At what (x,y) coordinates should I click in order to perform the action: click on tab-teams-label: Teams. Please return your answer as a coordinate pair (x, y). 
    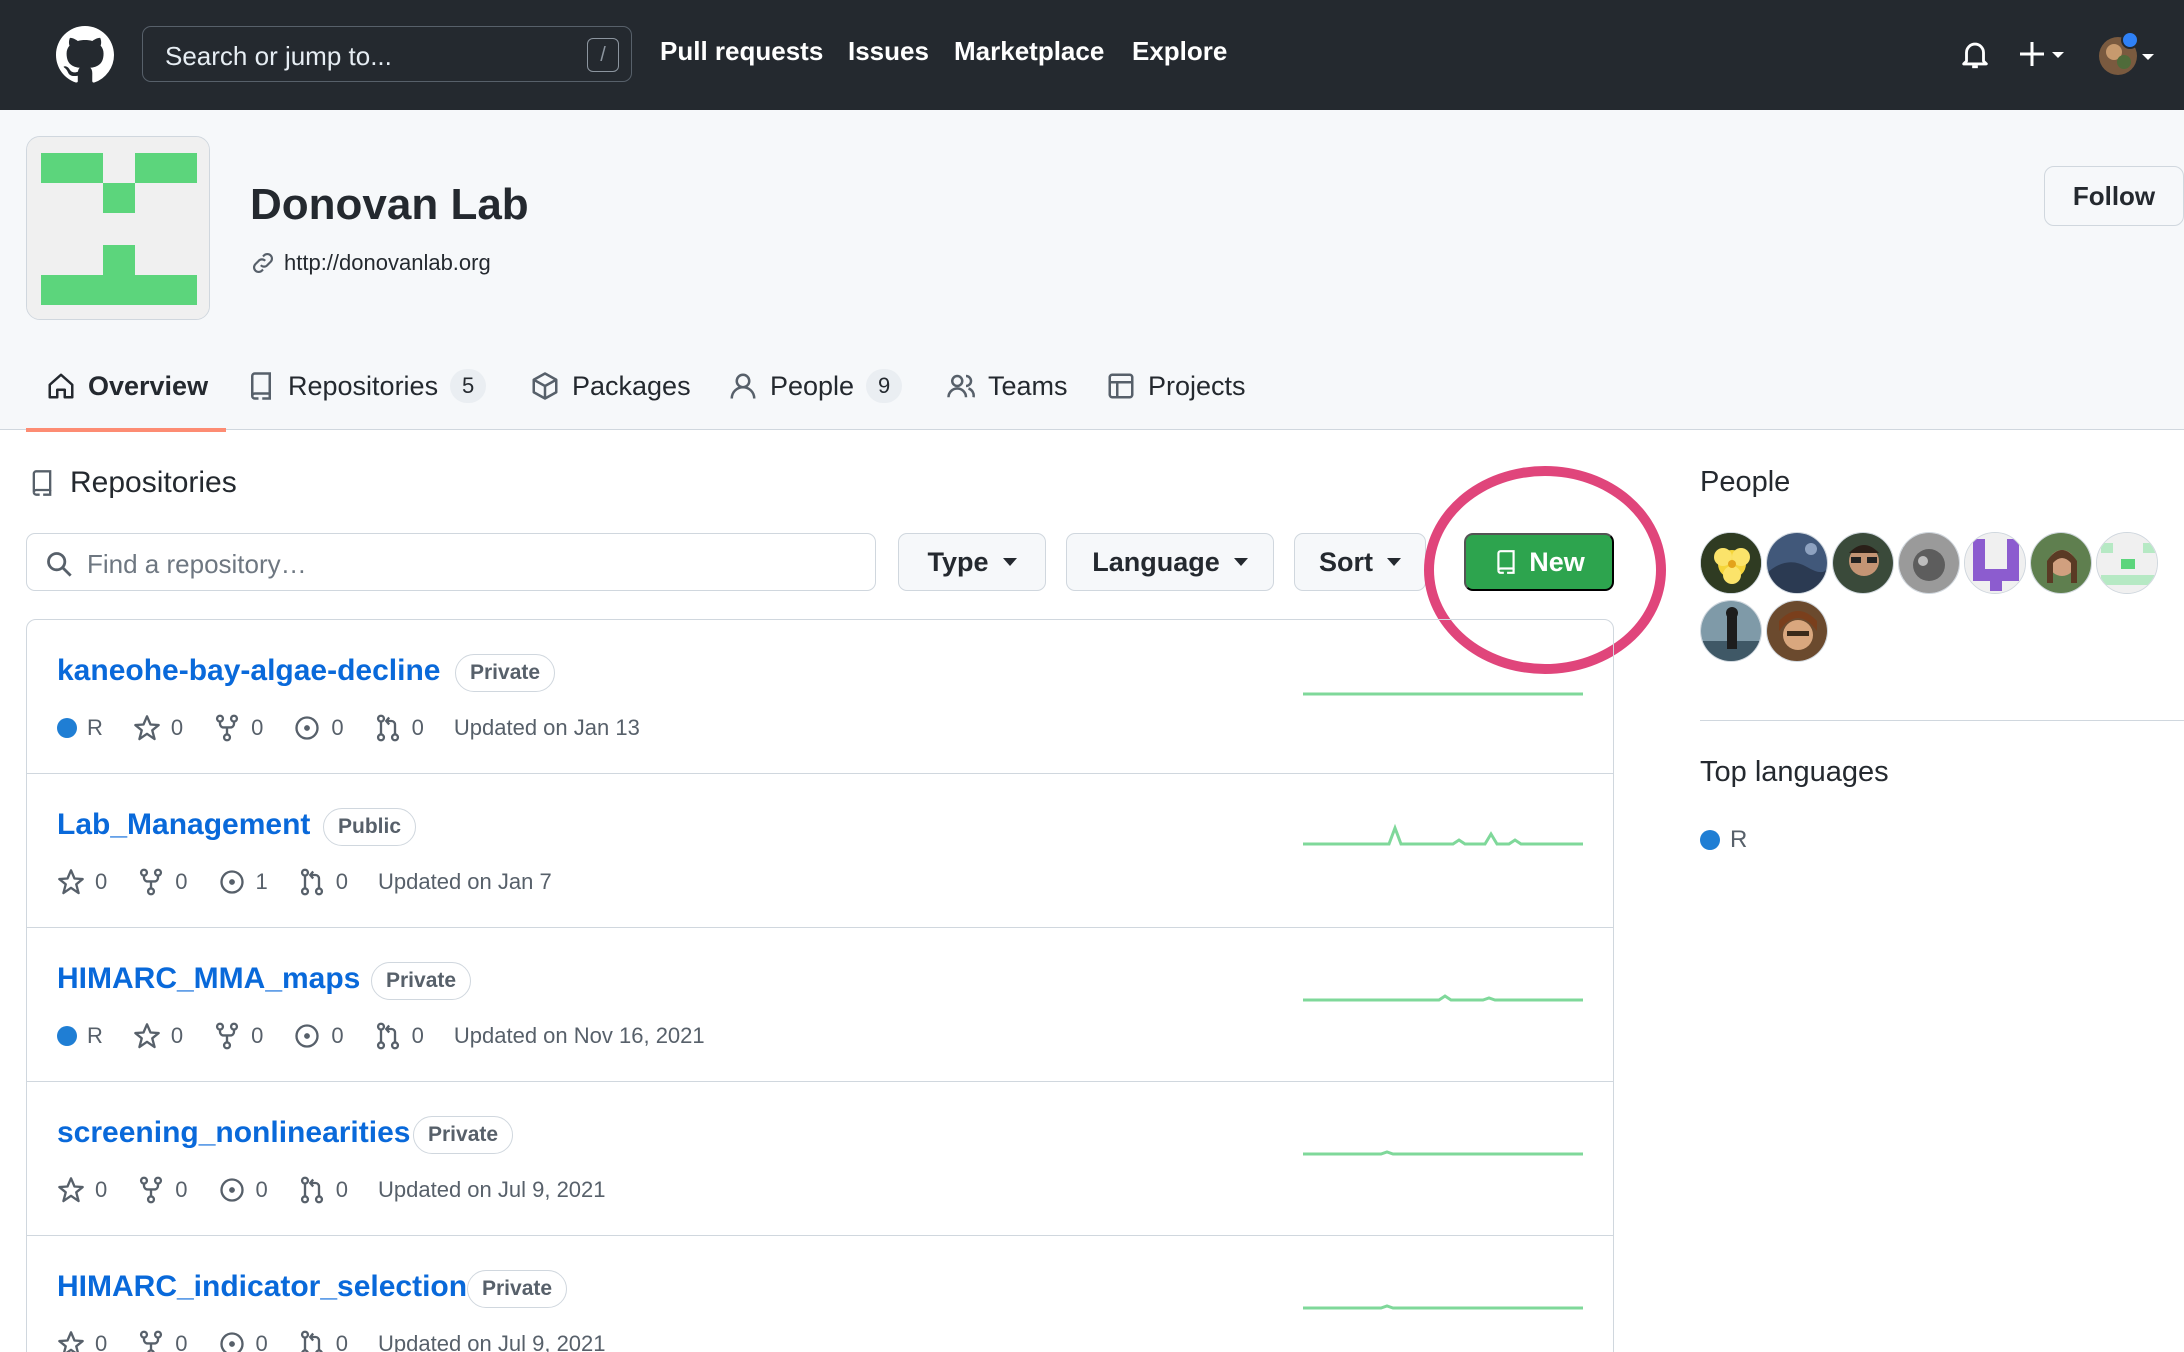
    Looking at the image, I should click on (1028, 385).